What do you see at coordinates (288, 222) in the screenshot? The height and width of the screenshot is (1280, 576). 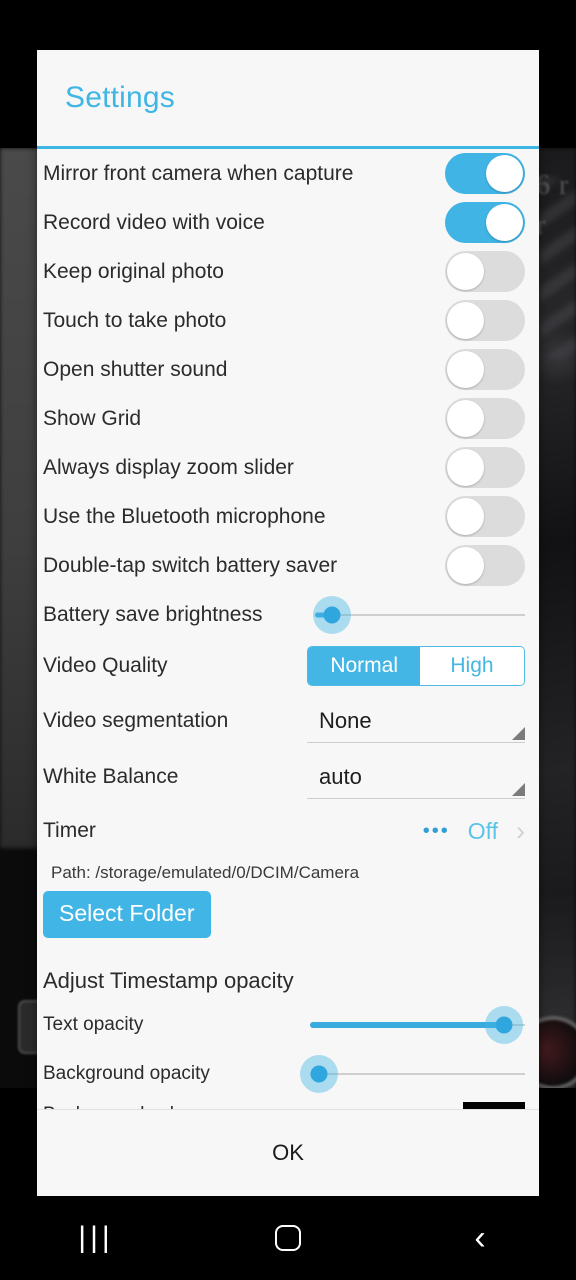 I see `setting-row-record-video-with-voice: Record video with voice` at bounding box center [288, 222].